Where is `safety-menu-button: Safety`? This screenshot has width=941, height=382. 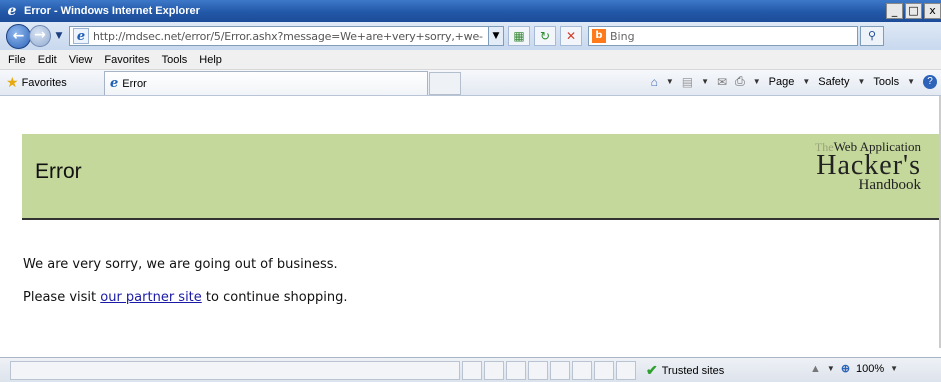
safety-menu-button: Safety is located at coordinates (833, 82).